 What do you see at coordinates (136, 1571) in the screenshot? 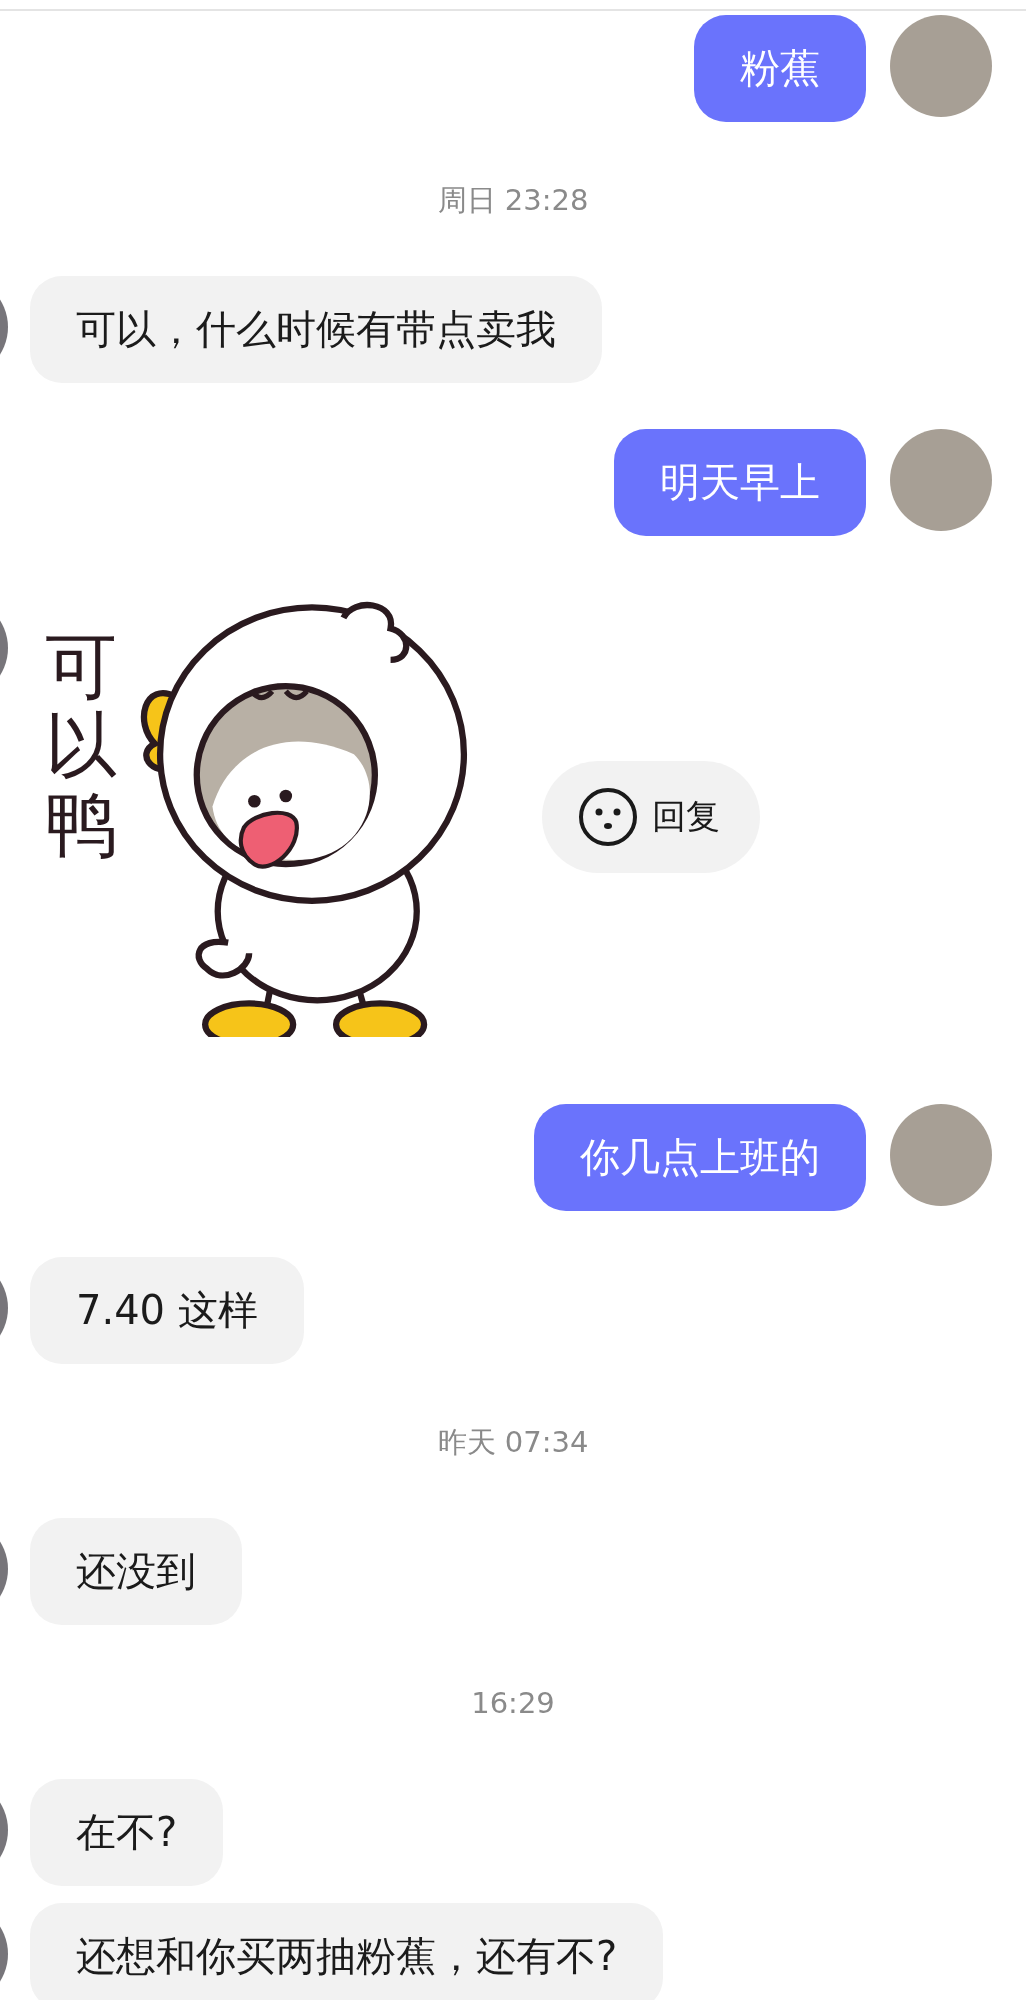
I see `message-bubble: 还没到` at bounding box center [136, 1571].